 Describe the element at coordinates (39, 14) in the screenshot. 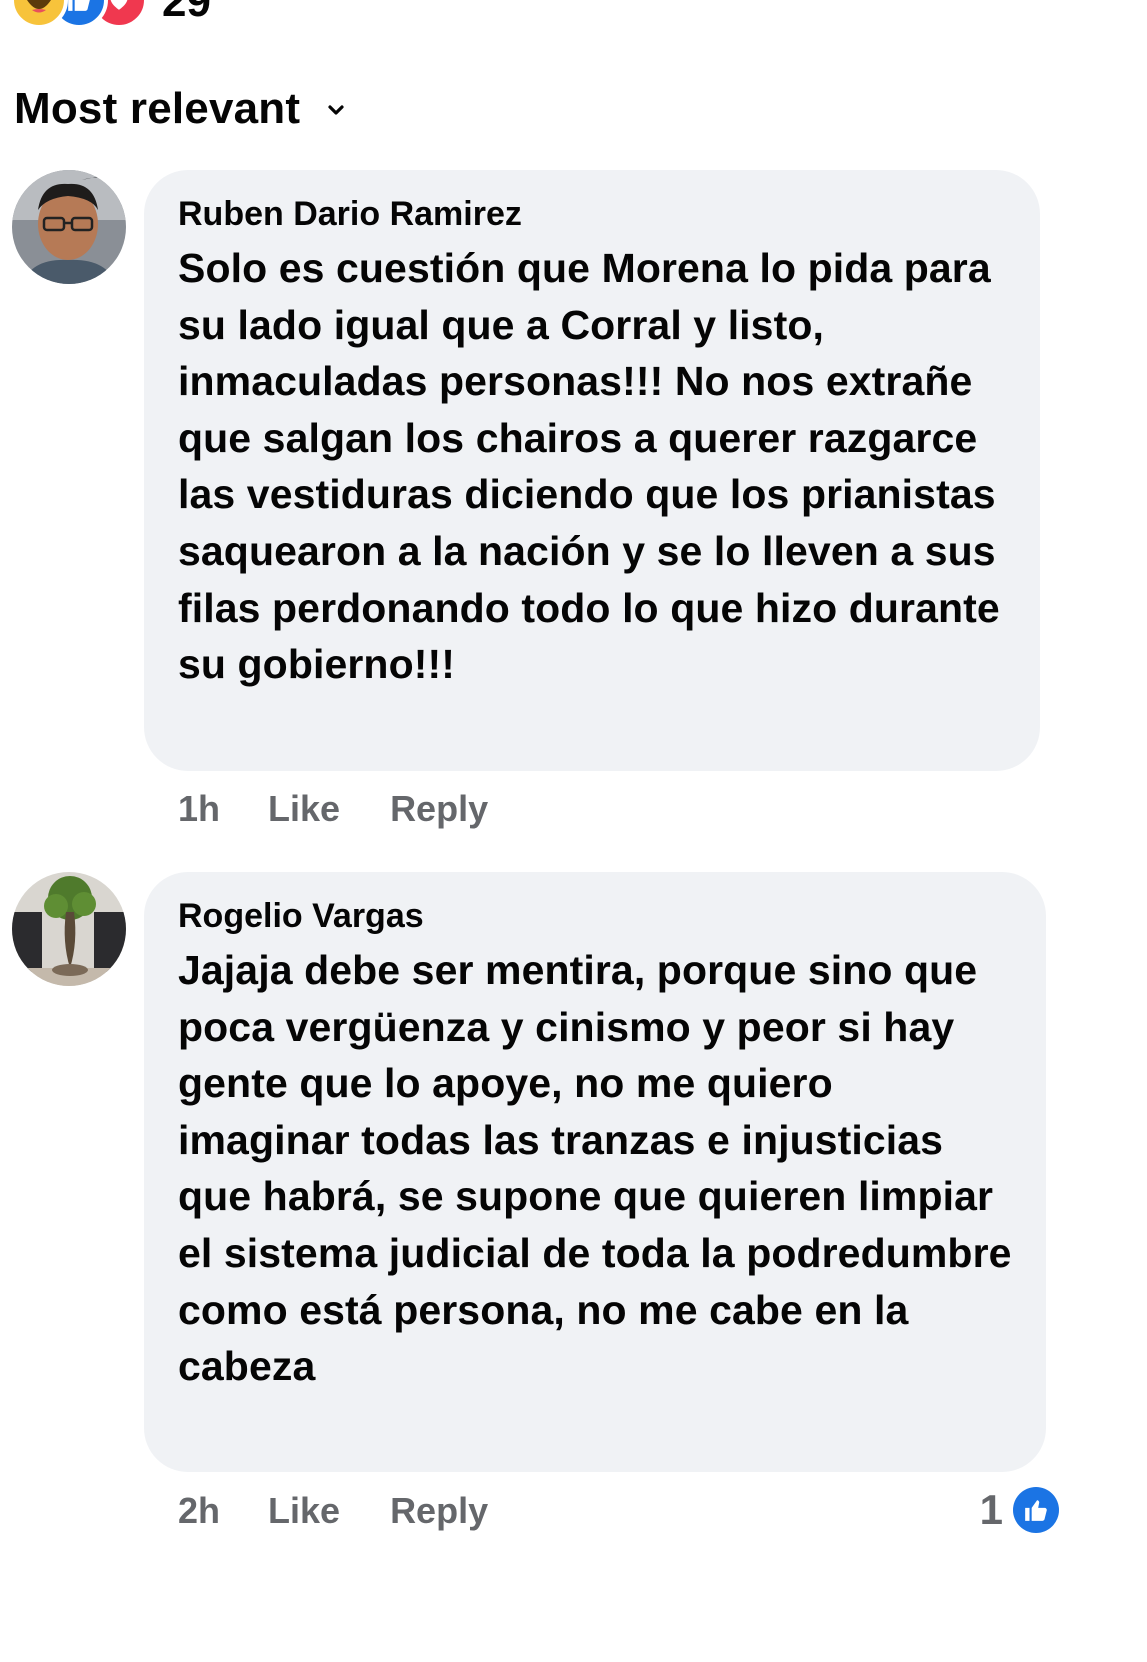

I see `haha-reaction-icon` at that location.